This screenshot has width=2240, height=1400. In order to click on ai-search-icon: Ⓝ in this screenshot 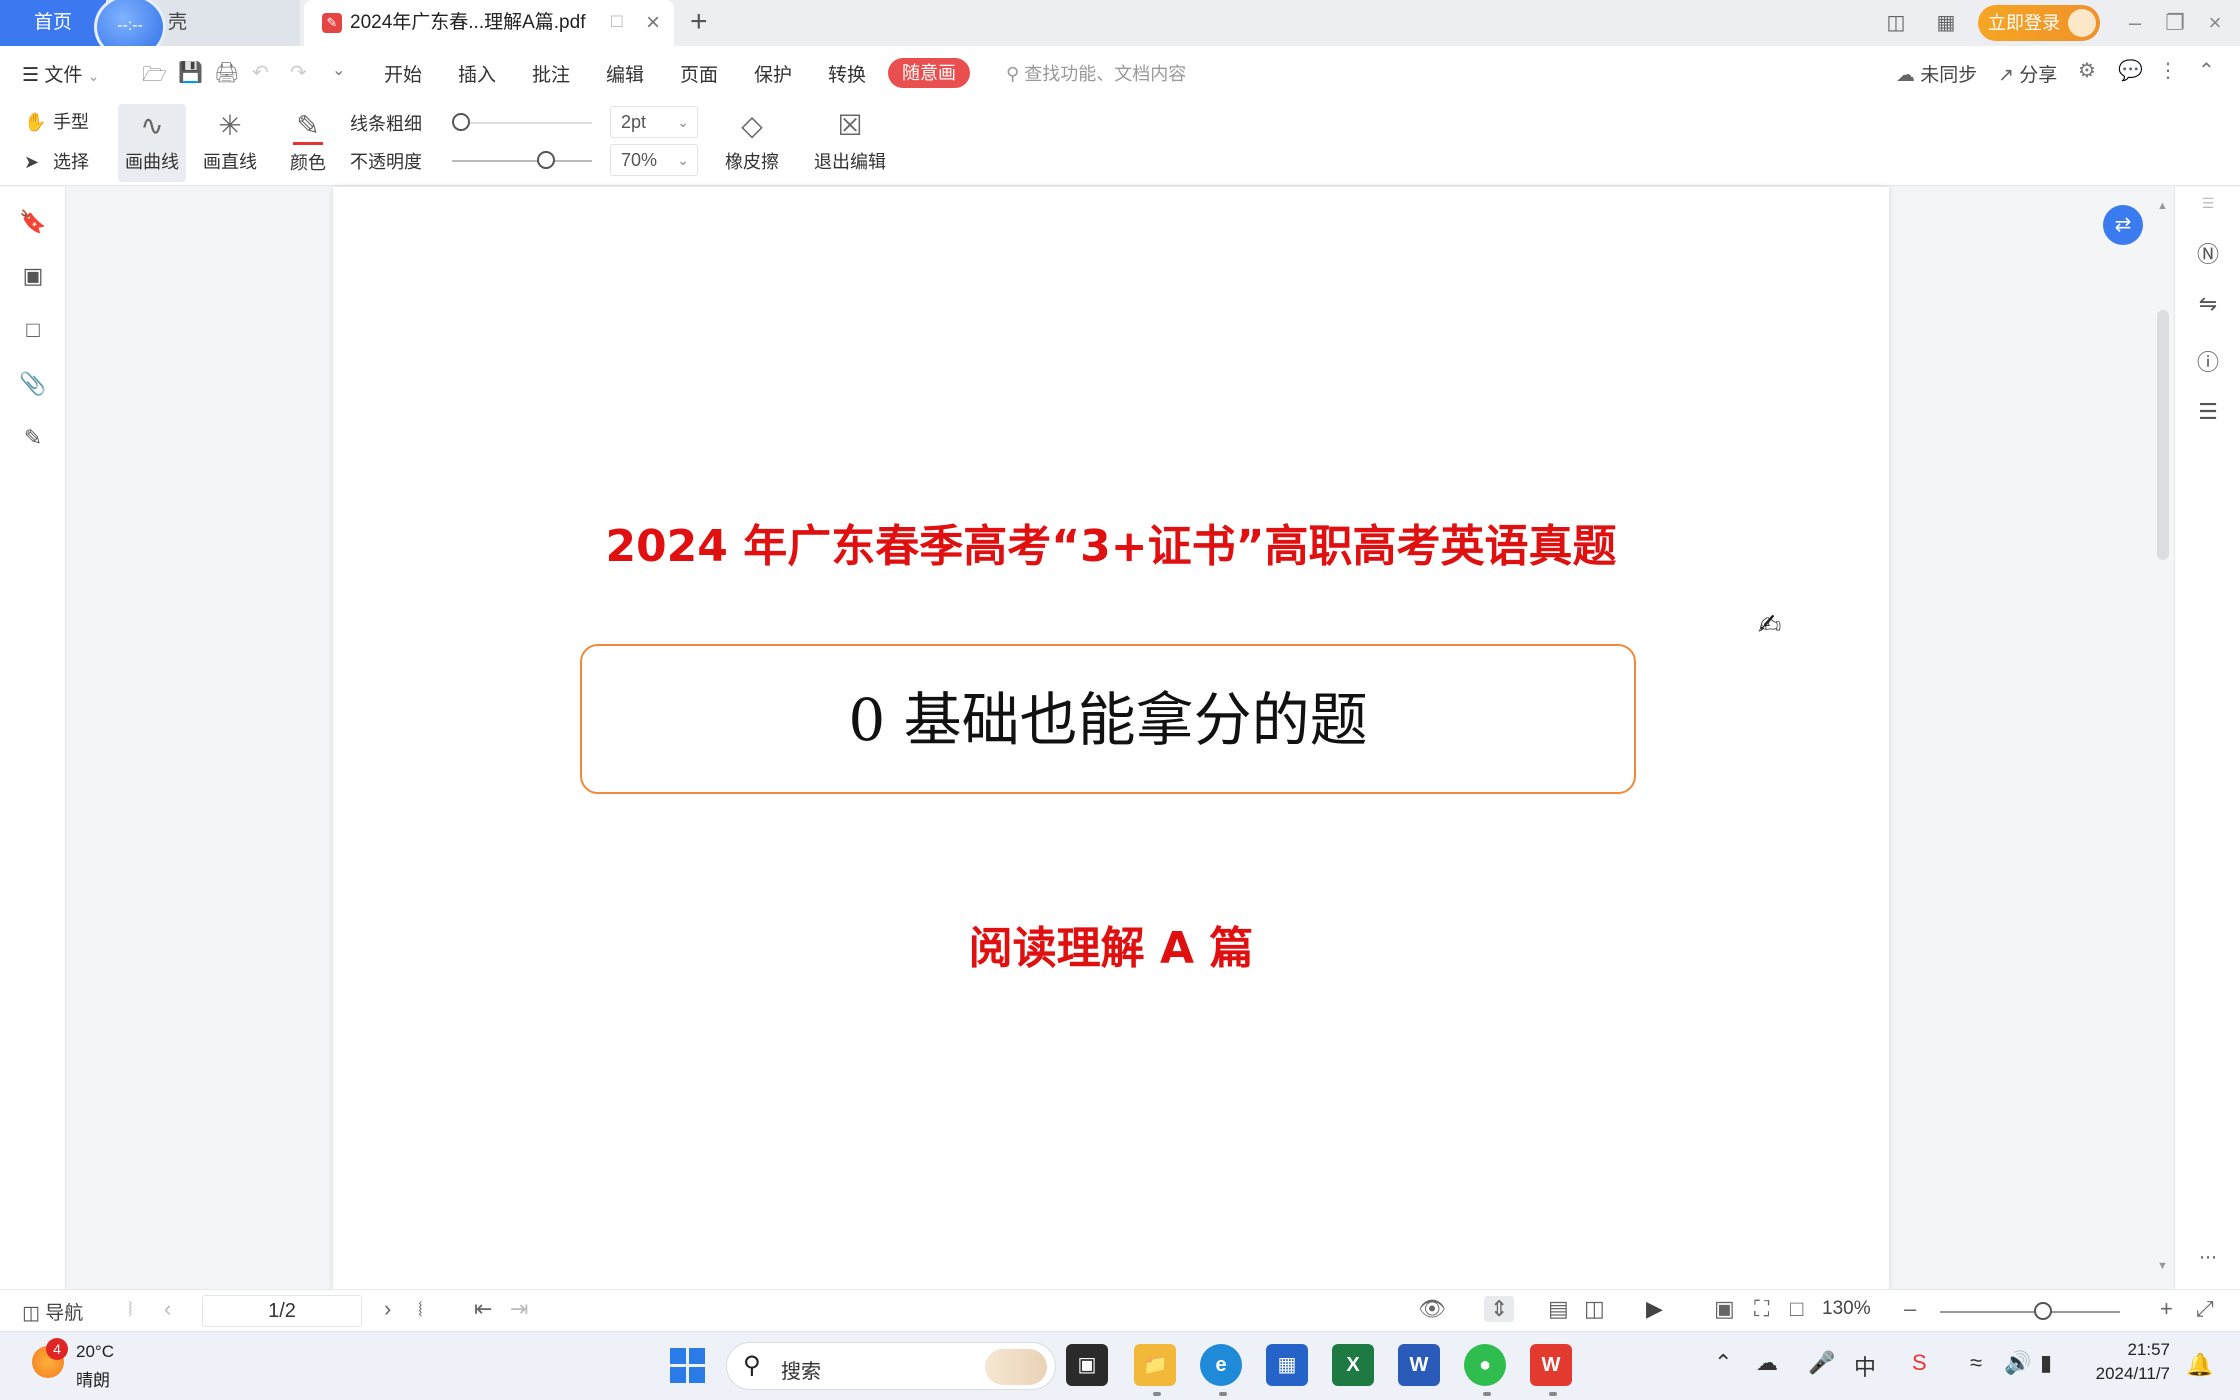, I will do `click(2208, 252)`.